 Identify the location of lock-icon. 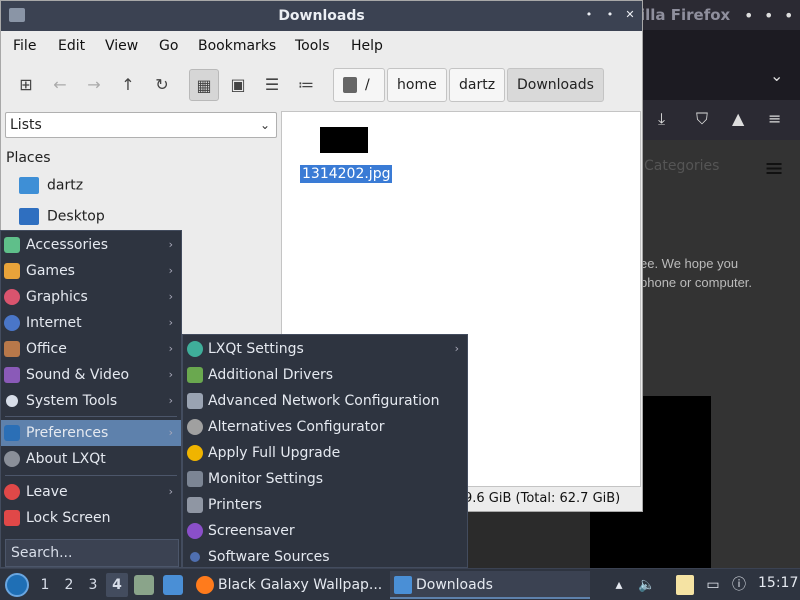
(12, 518).